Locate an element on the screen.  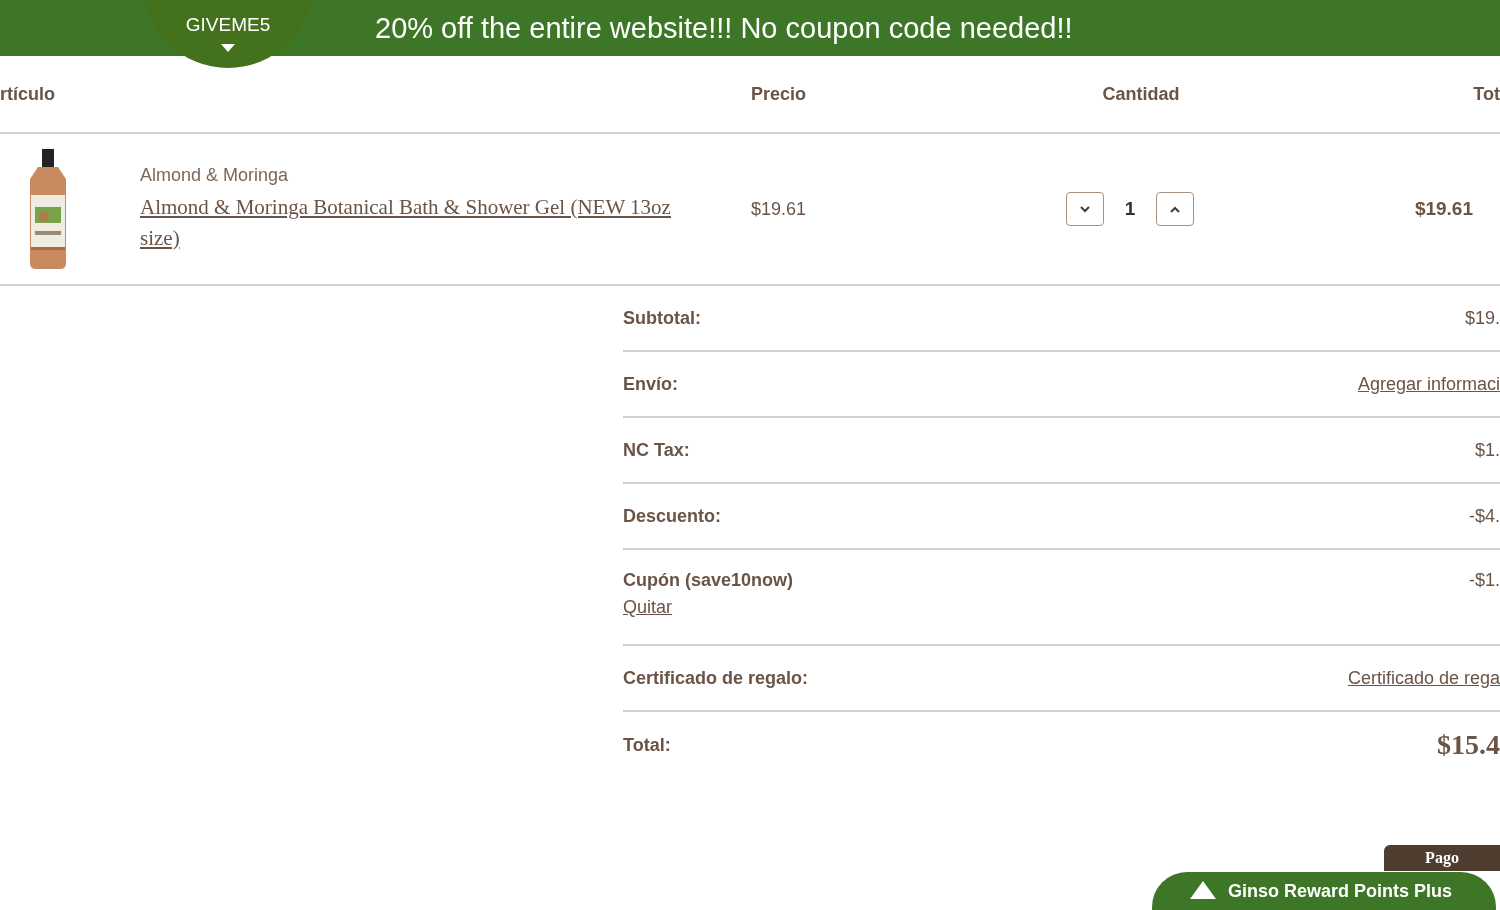
summary-link: Agregar informaci is located at coordinates (1428, 384).